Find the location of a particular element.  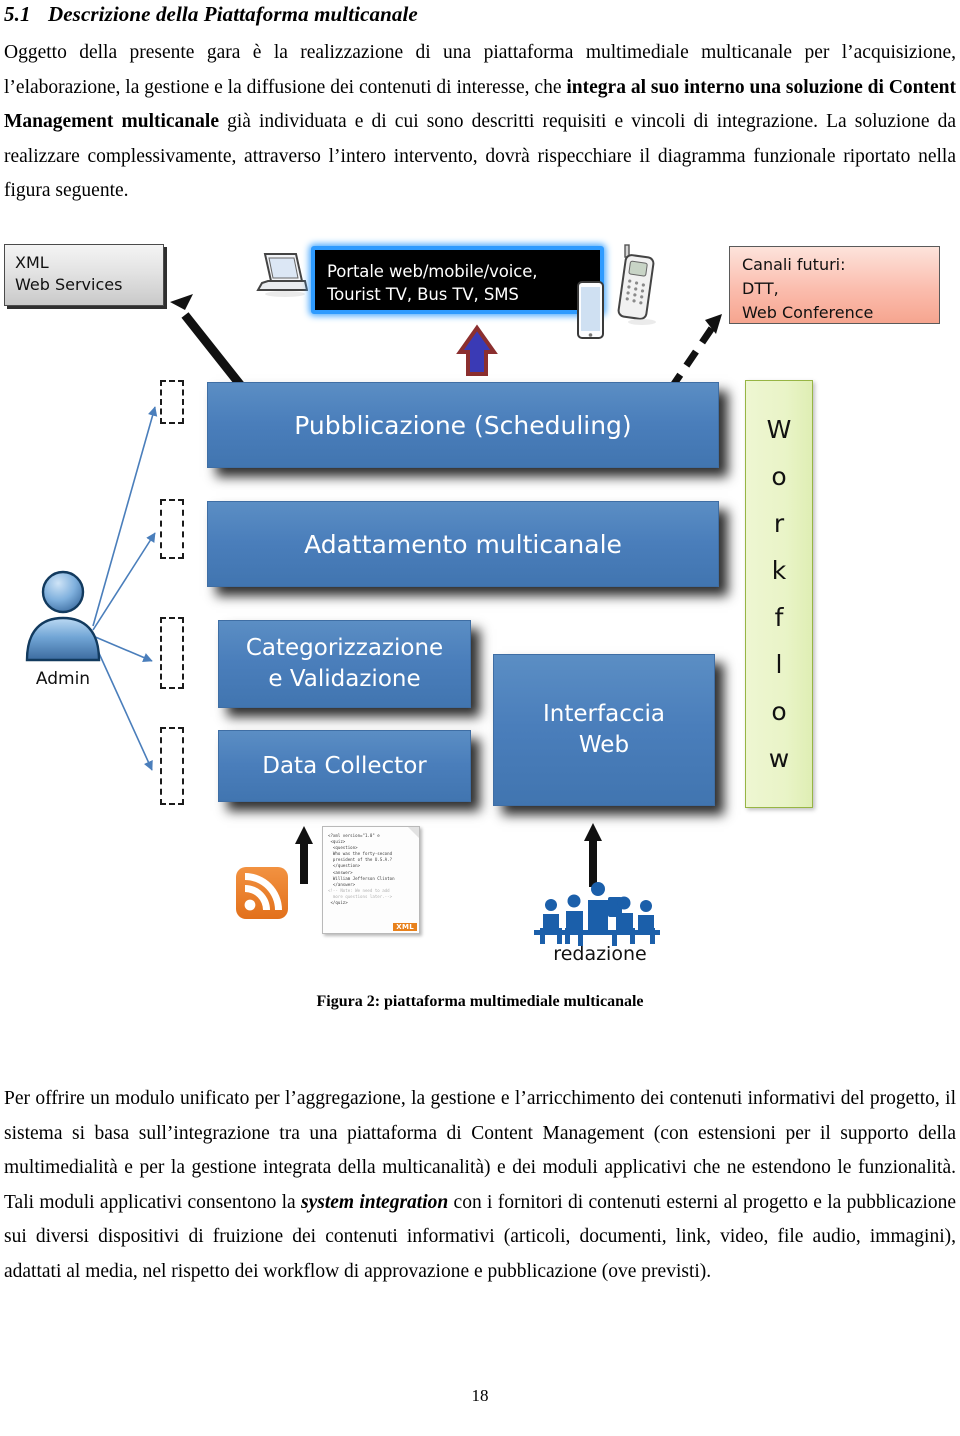

section-number: 5.1 is located at coordinates (17, 14).